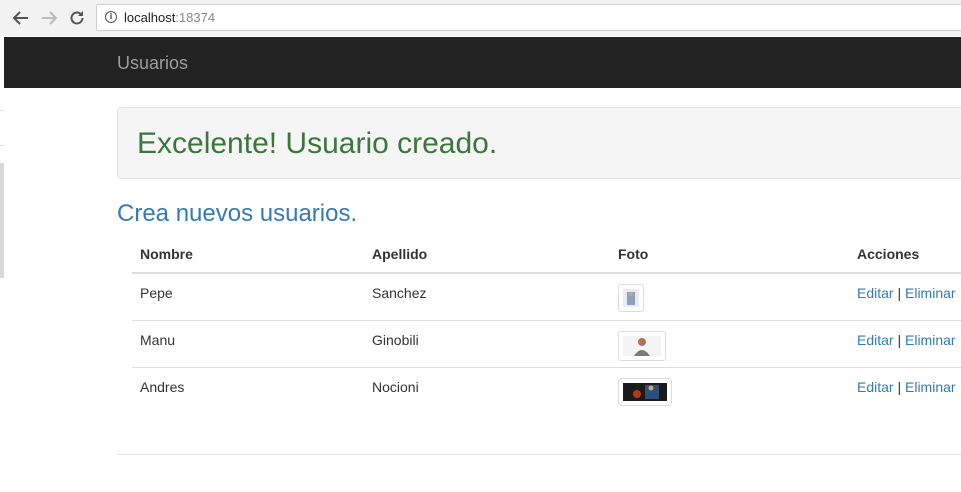 The height and width of the screenshot is (492, 961). What do you see at coordinates (237, 214) in the screenshot?
I see `create-user-link: Crea nuevos usuarios.` at bounding box center [237, 214].